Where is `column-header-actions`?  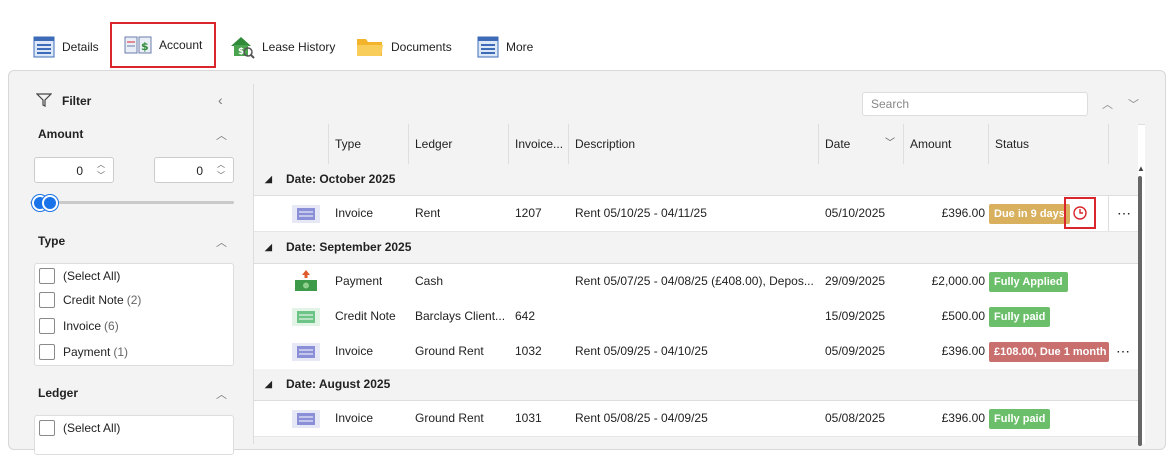 column-header-actions is located at coordinates (1123, 144).